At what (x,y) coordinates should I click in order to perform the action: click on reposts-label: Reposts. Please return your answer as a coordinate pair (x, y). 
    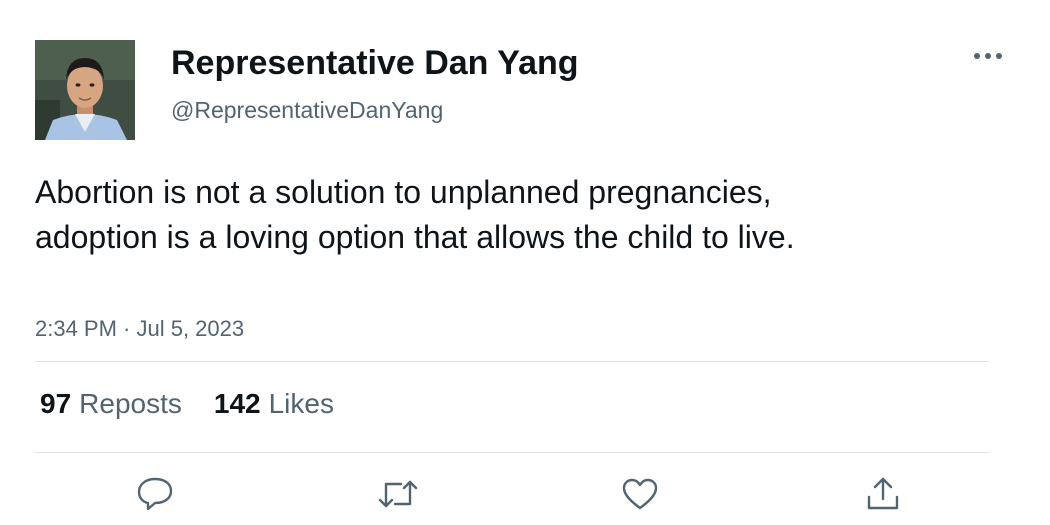
    Looking at the image, I should click on (130, 403).